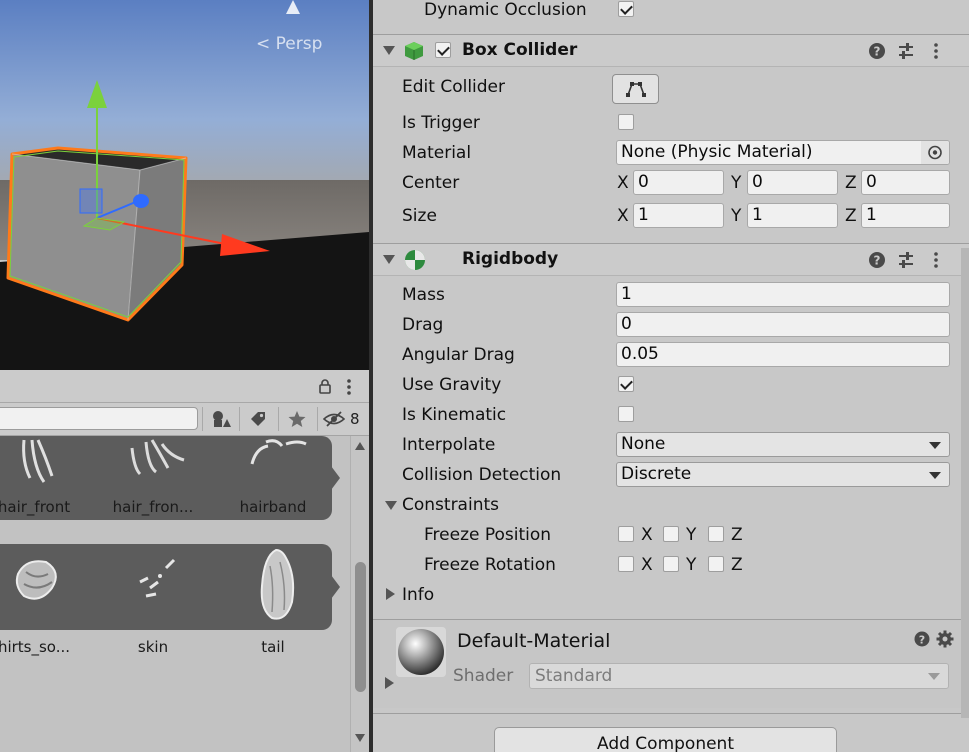 This screenshot has width=969, height=752. Describe the element at coordinates (277, 453) in the screenshot. I see `asset-thumb-hairband` at that location.